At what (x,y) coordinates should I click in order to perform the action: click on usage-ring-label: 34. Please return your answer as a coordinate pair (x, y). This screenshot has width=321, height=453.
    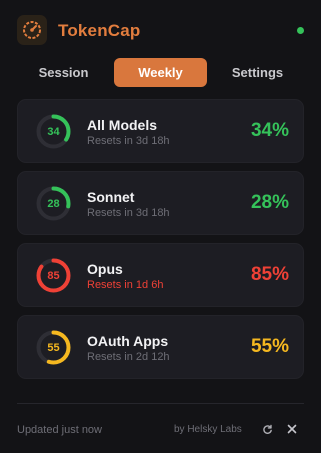
    Looking at the image, I should click on (53, 131).